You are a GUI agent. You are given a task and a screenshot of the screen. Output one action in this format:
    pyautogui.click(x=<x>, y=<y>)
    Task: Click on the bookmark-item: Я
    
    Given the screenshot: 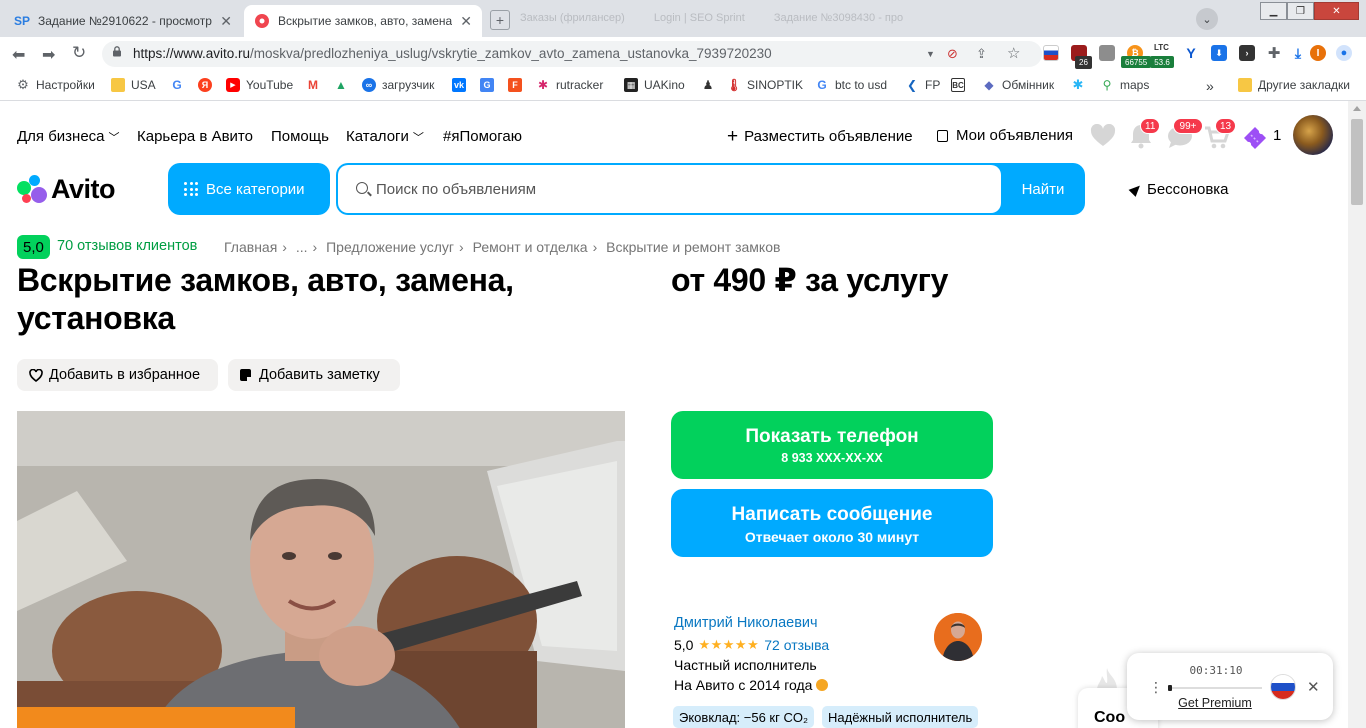 What is the action you would take?
    pyautogui.click(x=208, y=85)
    